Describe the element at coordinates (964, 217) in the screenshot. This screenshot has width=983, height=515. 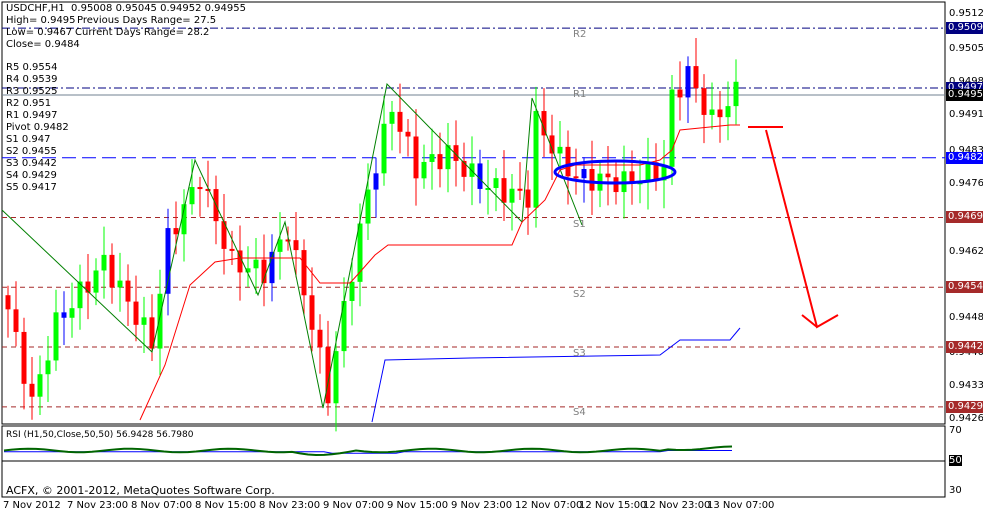
I see `price-tag: 0.94695` at that location.